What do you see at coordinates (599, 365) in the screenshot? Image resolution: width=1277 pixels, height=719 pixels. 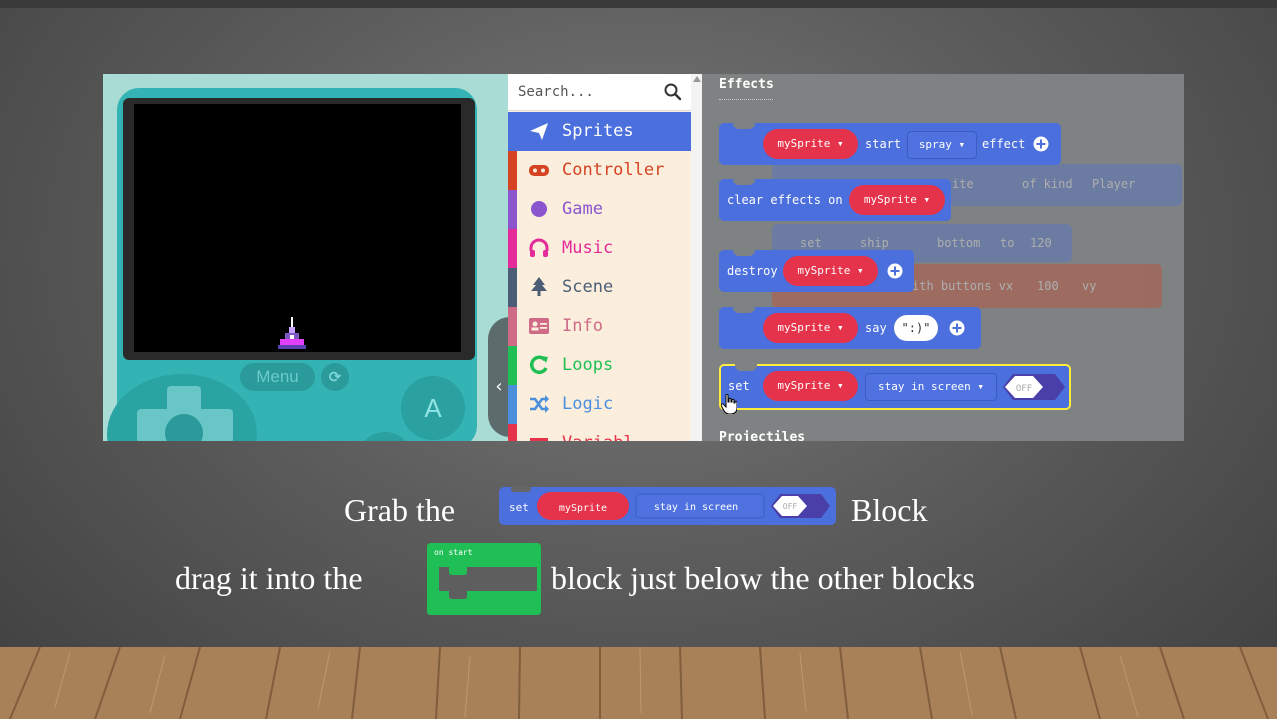 I see `category-loops: Loops` at bounding box center [599, 365].